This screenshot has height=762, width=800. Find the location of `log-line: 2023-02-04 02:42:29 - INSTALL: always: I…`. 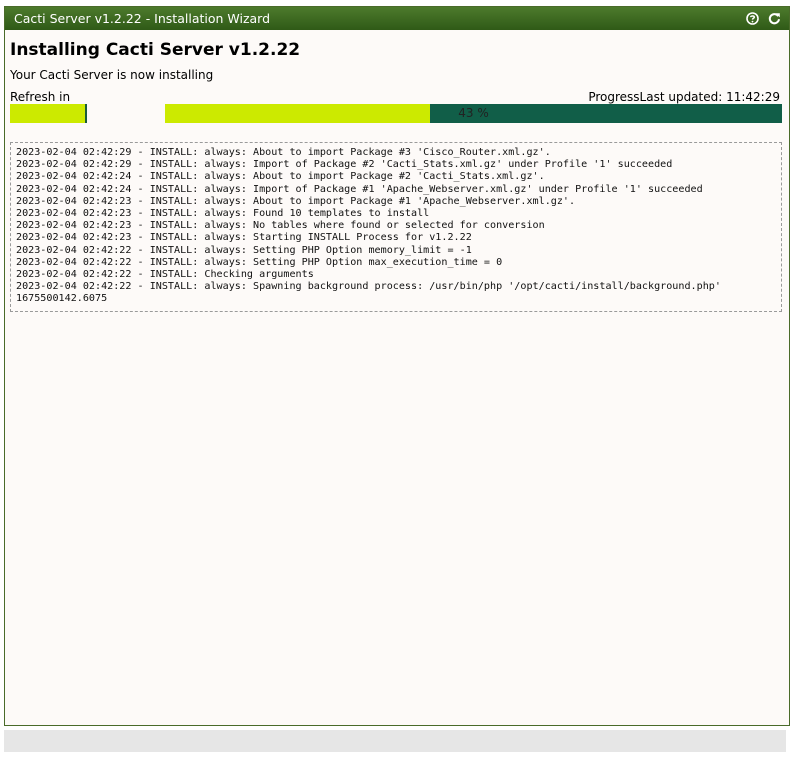

log-line: 2023-02-04 02:42:29 - INSTALL: always: I… is located at coordinates (344, 165).